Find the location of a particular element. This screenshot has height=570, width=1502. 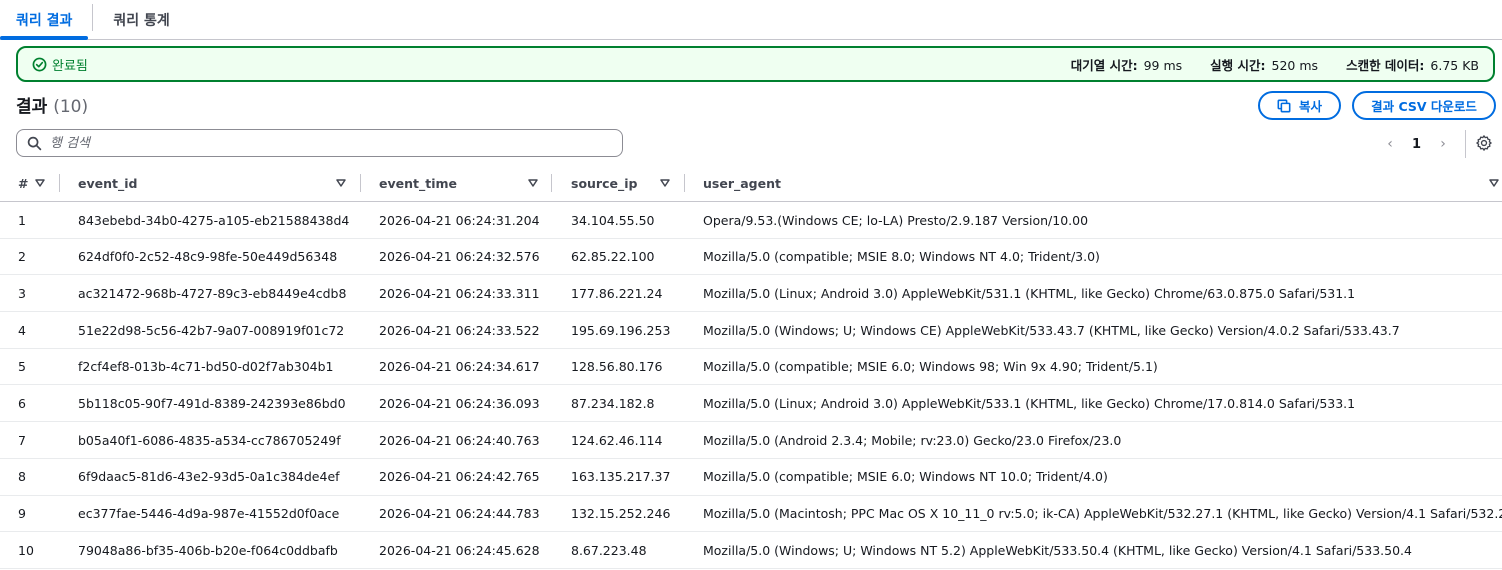

row-number: 3 is located at coordinates (22, 293).